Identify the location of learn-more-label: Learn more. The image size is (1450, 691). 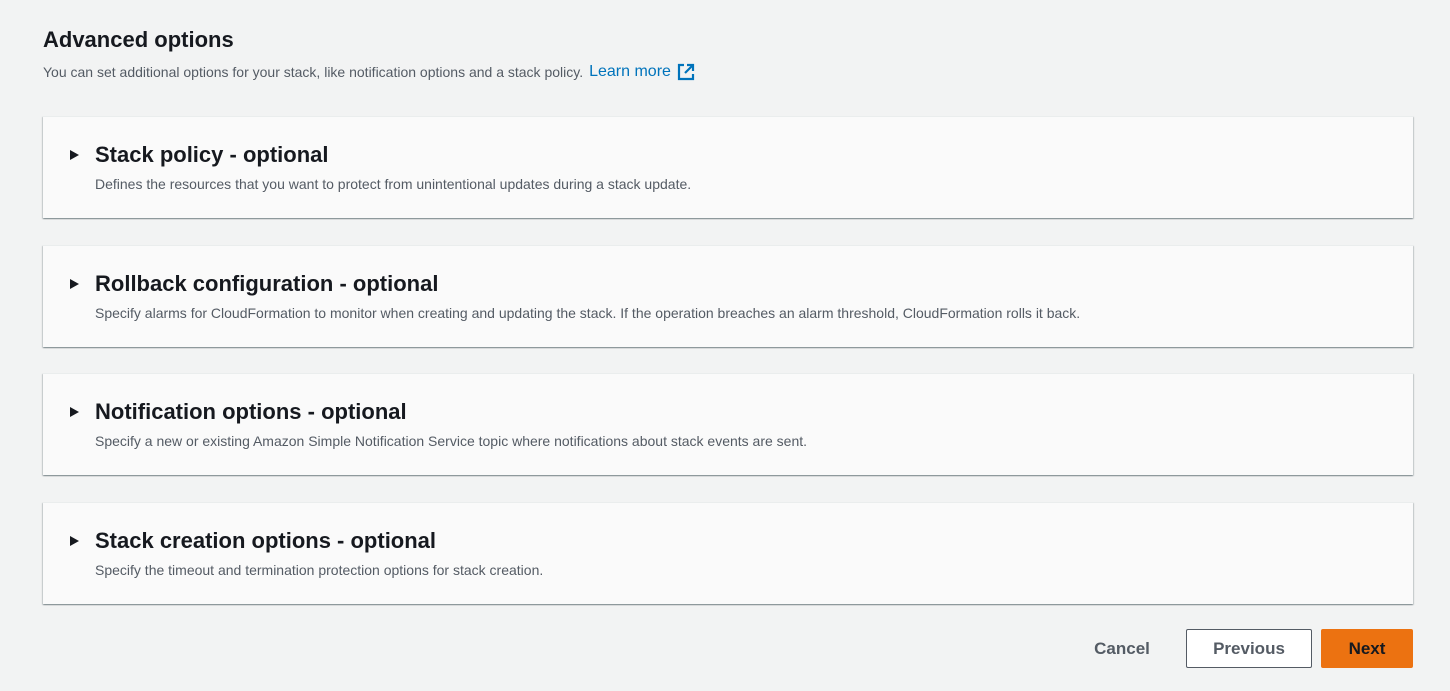
(630, 71).